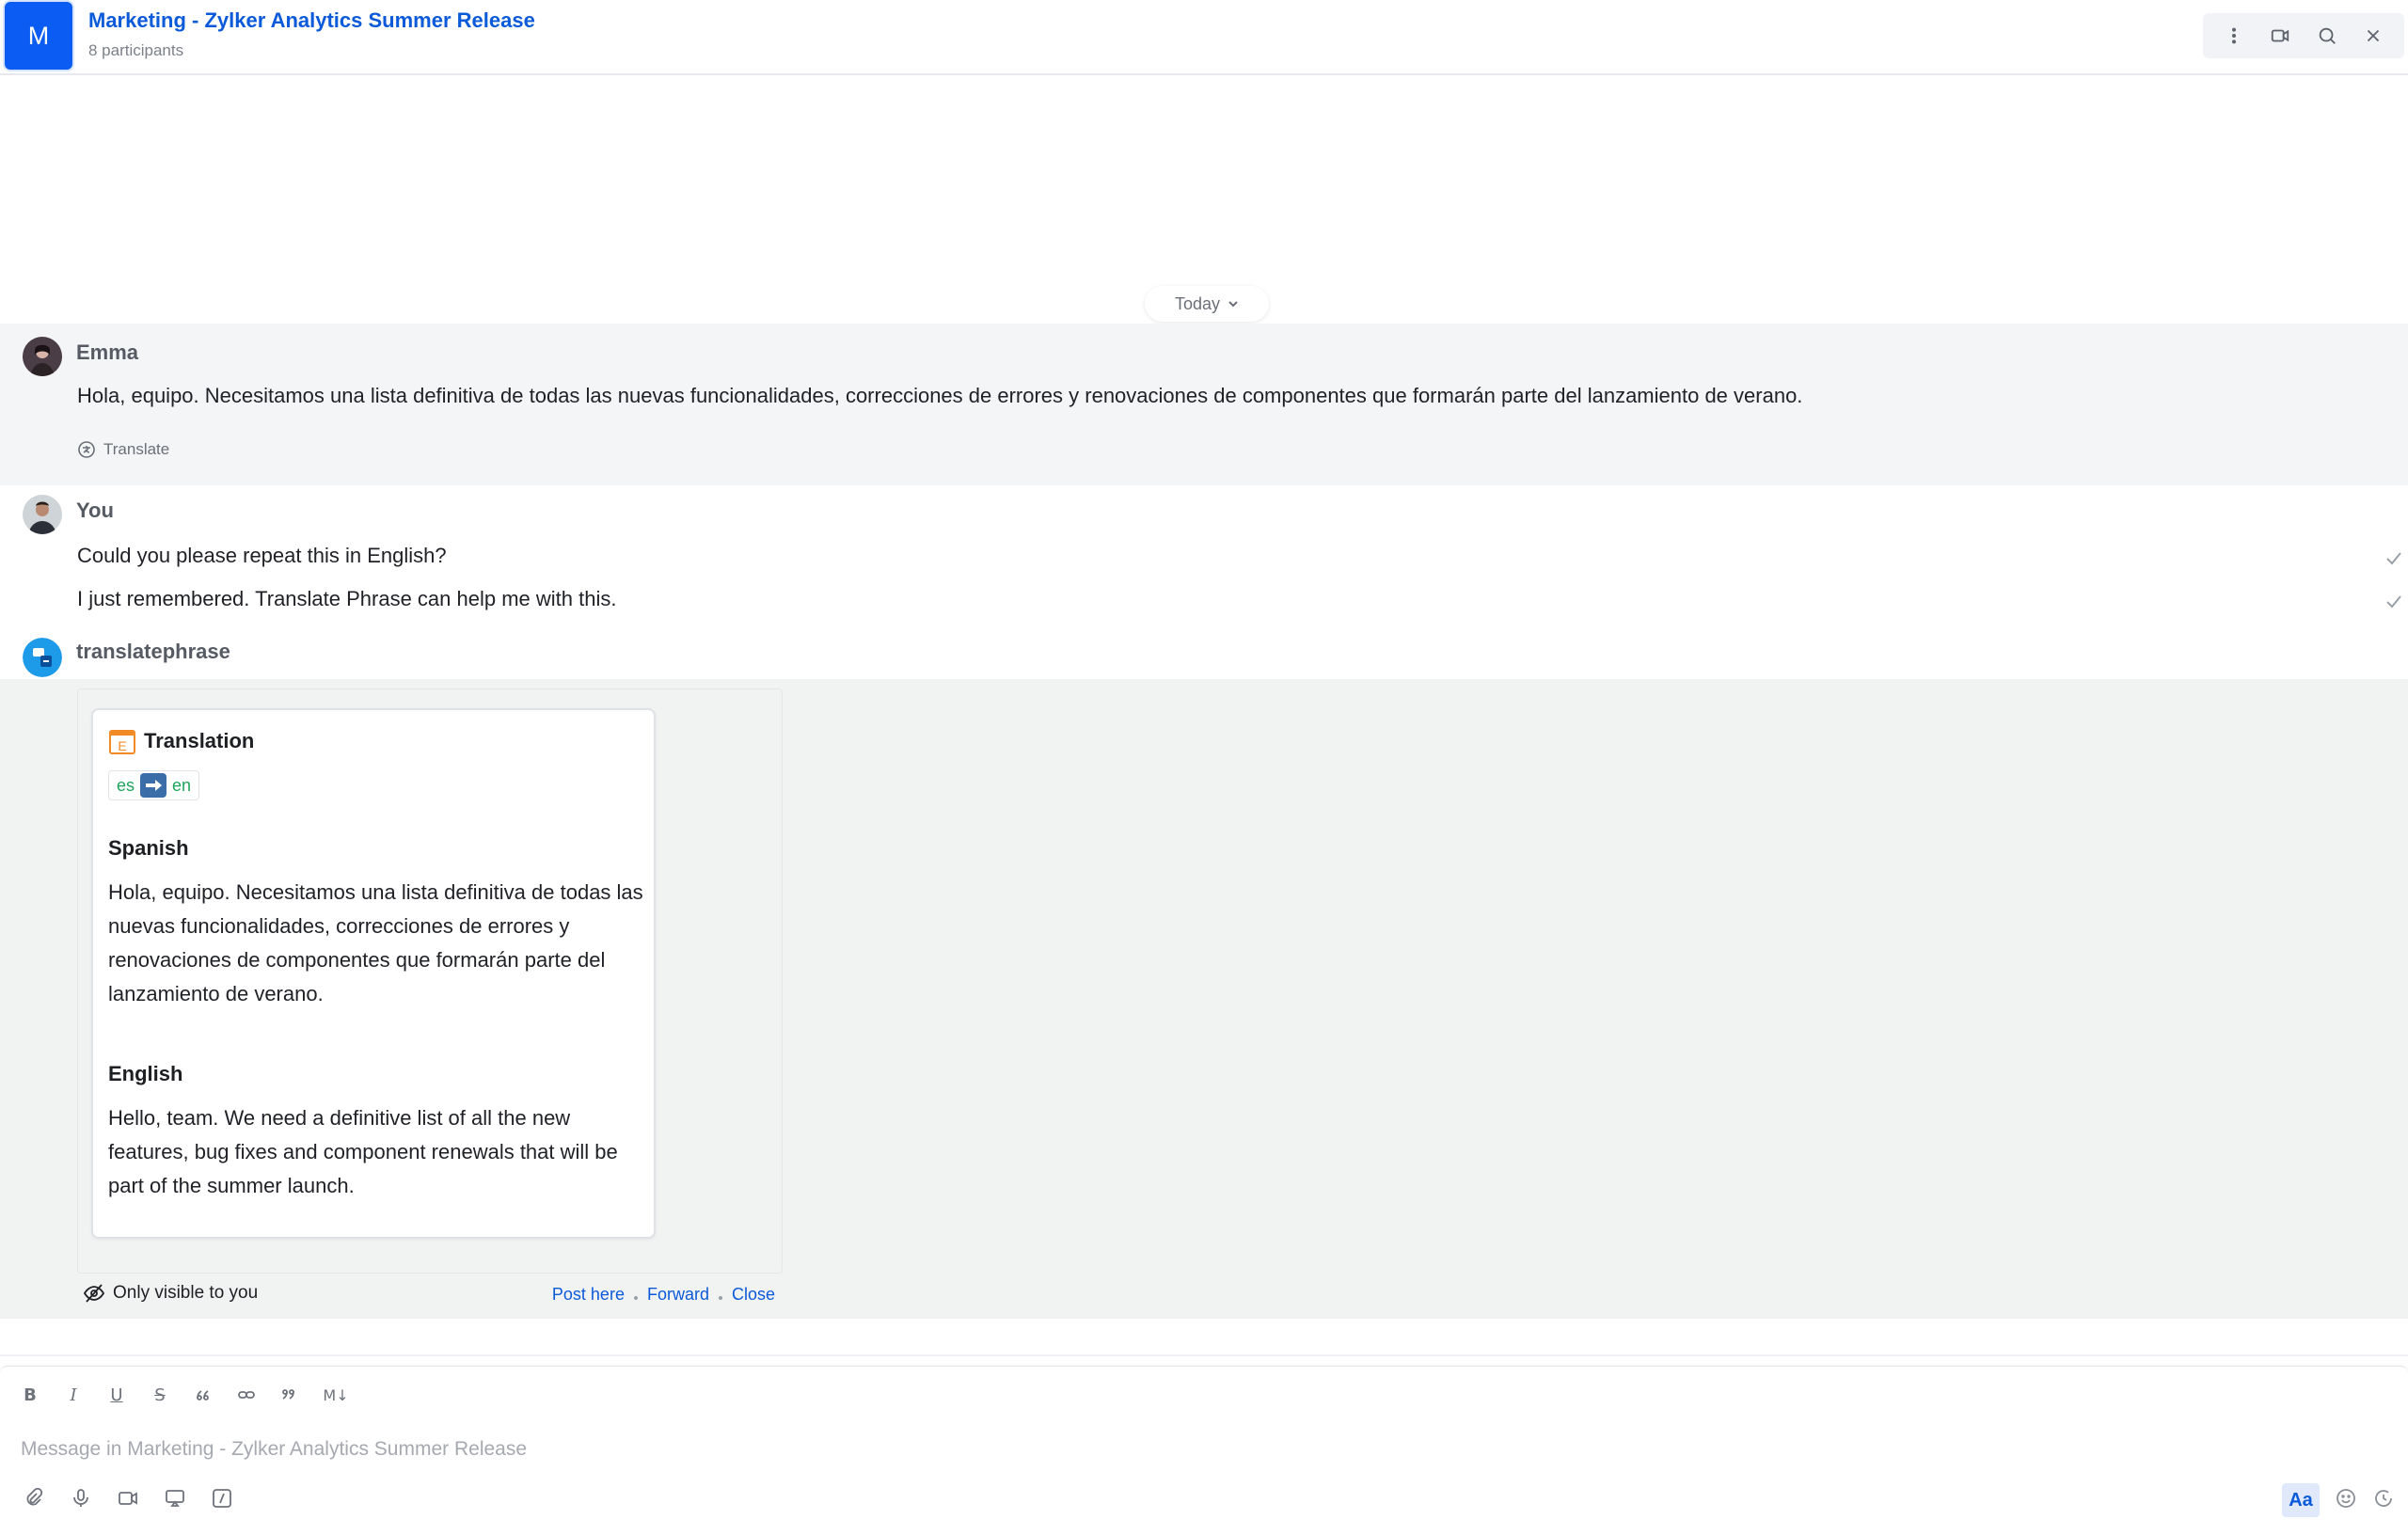 The height and width of the screenshot is (1535, 2408). Describe the element at coordinates (136, 449) in the screenshot. I see `translate-label: Translate` at that location.